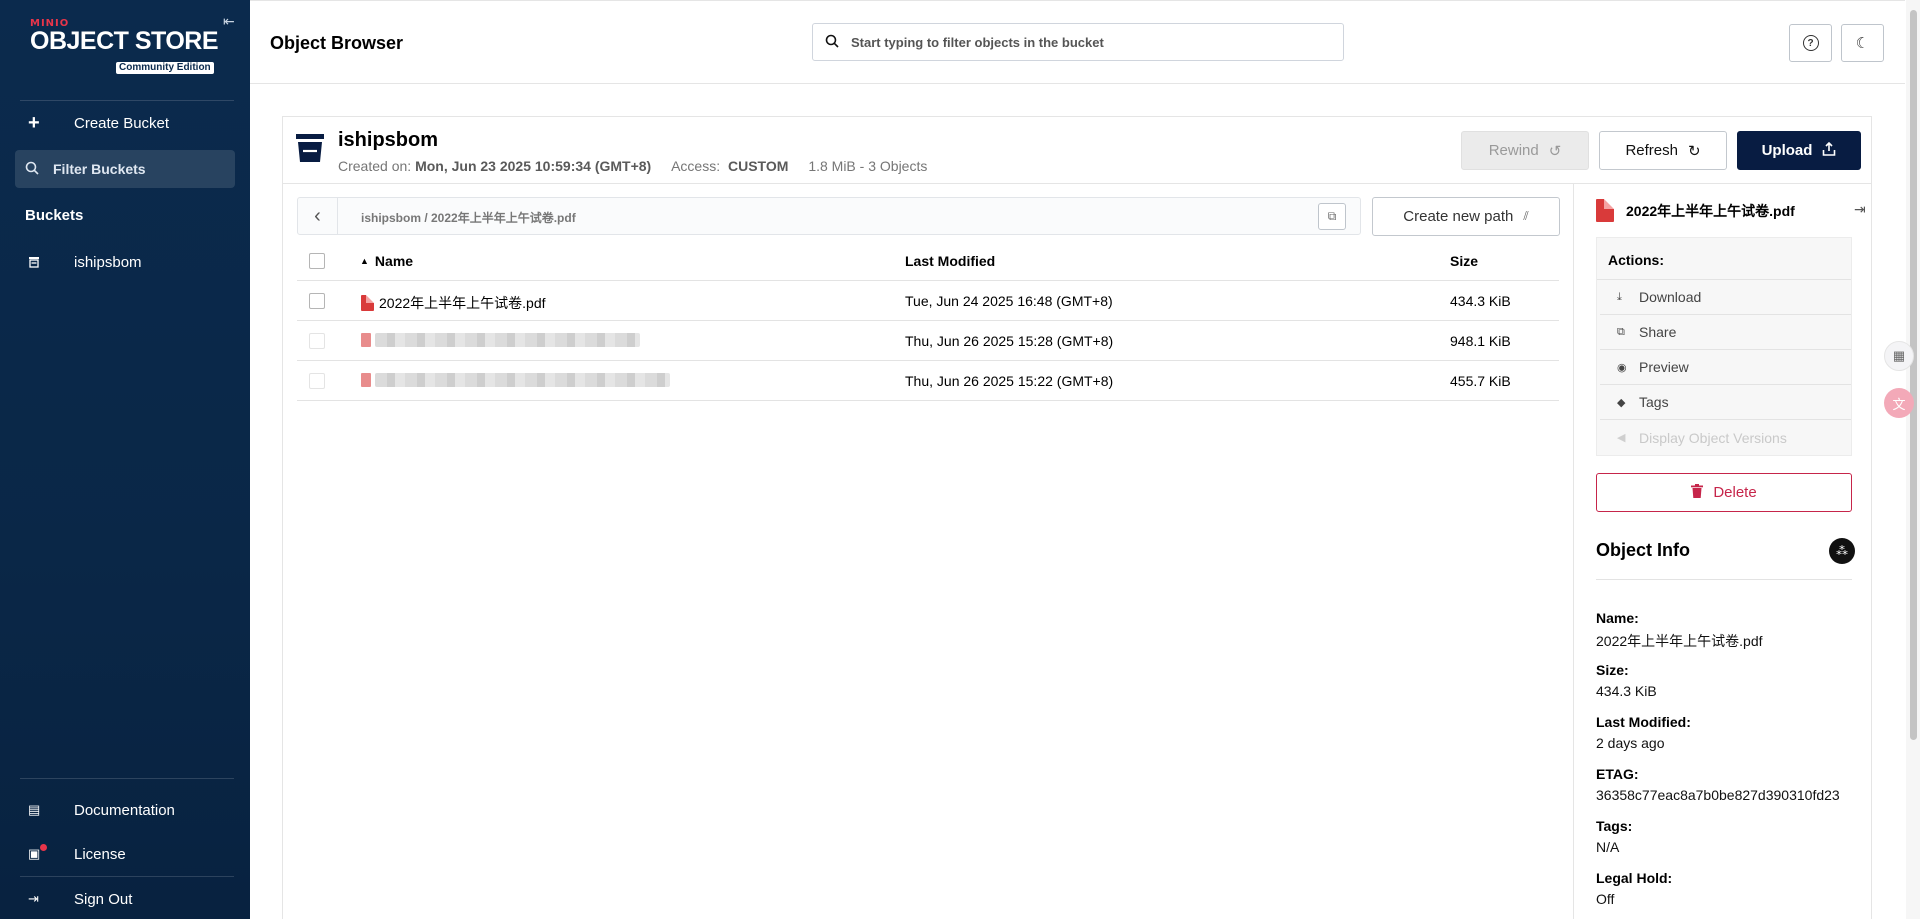 This screenshot has height=919, width=1920. I want to click on info-name: Name: 2022年上半年上午试卷.pdf, so click(1679, 630).